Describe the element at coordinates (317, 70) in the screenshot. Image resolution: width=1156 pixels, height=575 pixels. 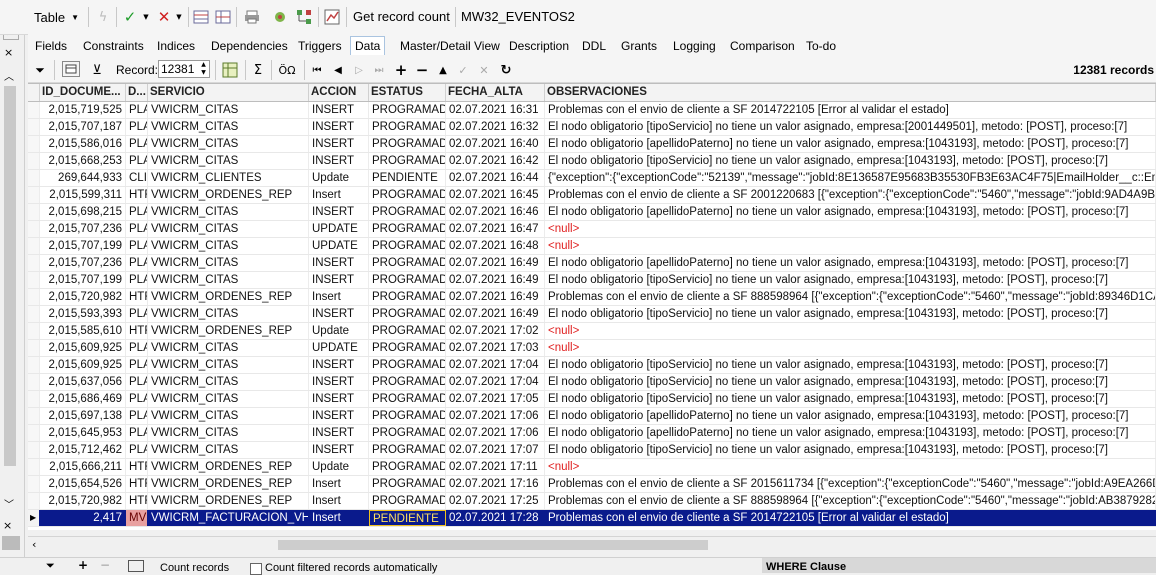
I see `first-record-icon: ⏮` at that location.